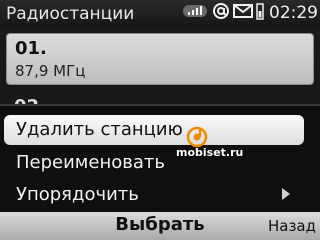 This screenshot has width=320, height=240. I want to click on signal-icon, so click(196, 13).